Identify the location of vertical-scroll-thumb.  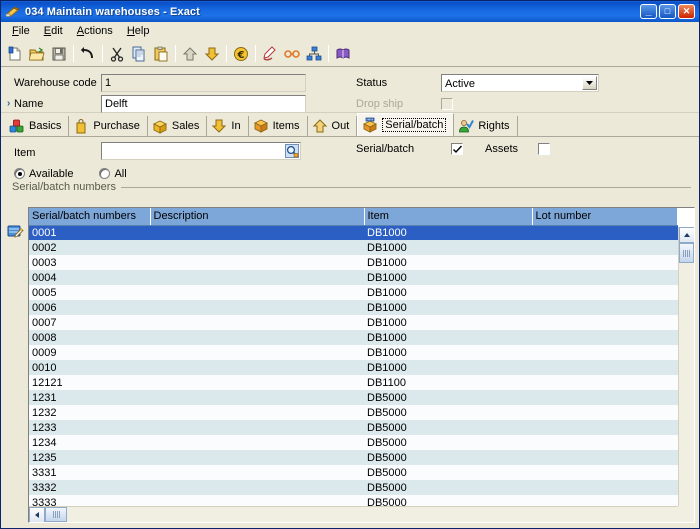
(686, 253).